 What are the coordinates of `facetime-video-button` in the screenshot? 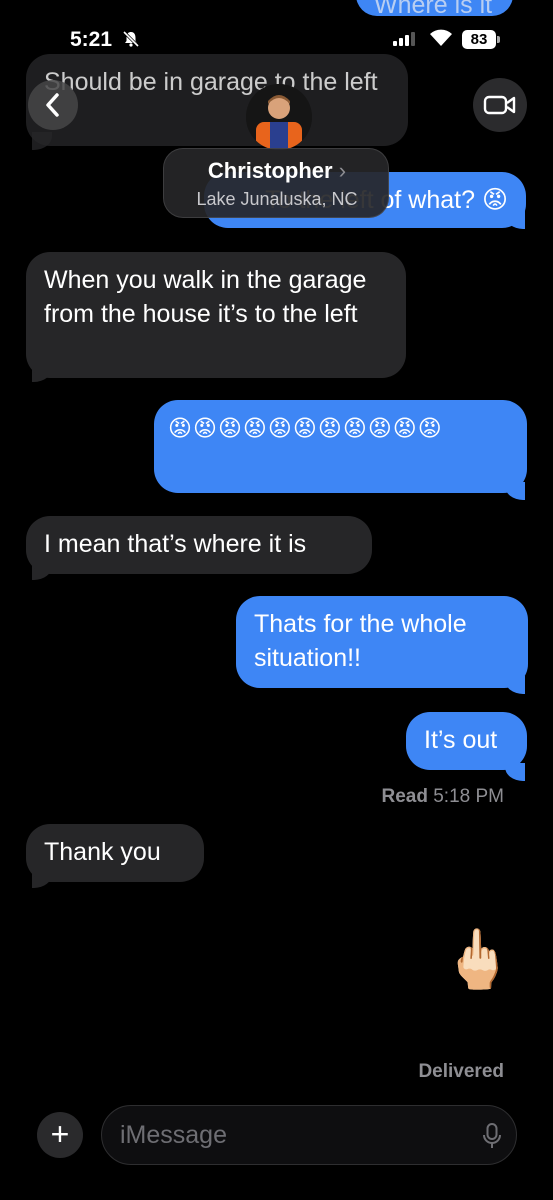 It's located at (500, 105).